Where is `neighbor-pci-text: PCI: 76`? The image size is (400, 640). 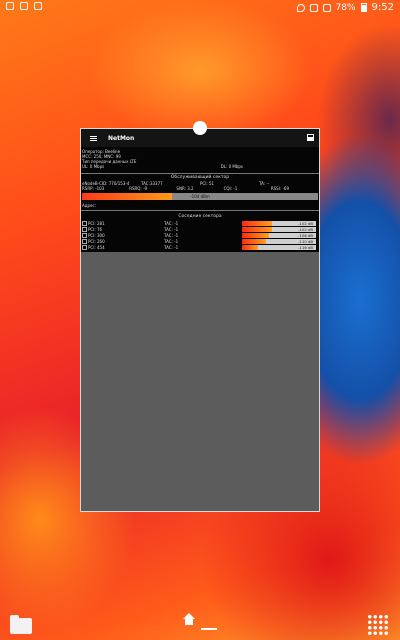 neighbor-pci-text: PCI: 76 is located at coordinates (95, 229).